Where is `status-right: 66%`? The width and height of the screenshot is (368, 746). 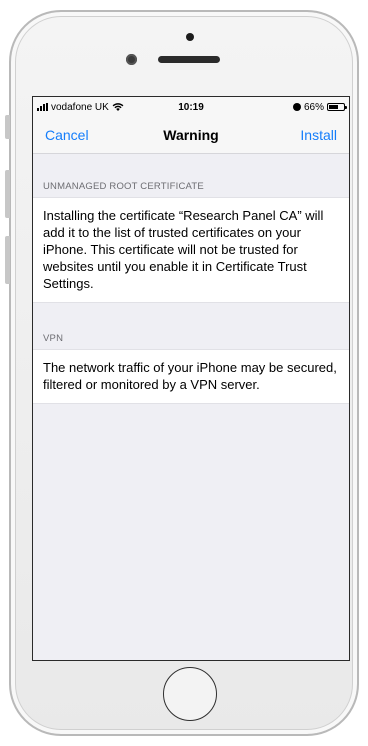 status-right: 66% is located at coordinates (319, 107).